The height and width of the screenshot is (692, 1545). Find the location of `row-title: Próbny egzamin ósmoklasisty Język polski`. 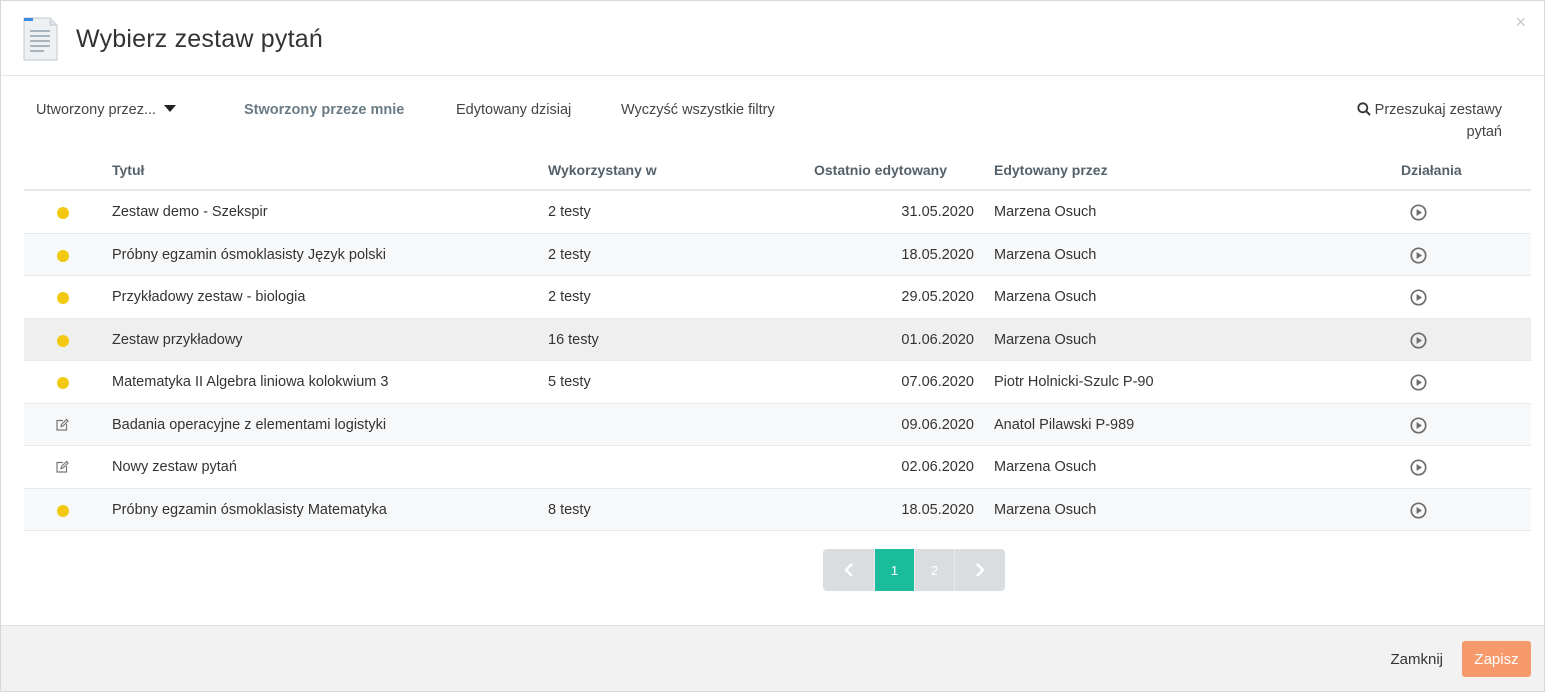

row-title: Próbny egzamin ósmoklasisty Język polski is located at coordinates (249, 254).